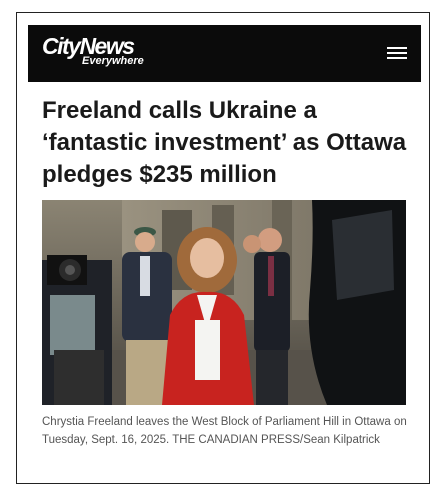 This screenshot has height=500, width=446. What do you see at coordinates (224, 53) in the screenshot?
I see `site-header: CityNews Everywhere` at bounding box center [224, 53].